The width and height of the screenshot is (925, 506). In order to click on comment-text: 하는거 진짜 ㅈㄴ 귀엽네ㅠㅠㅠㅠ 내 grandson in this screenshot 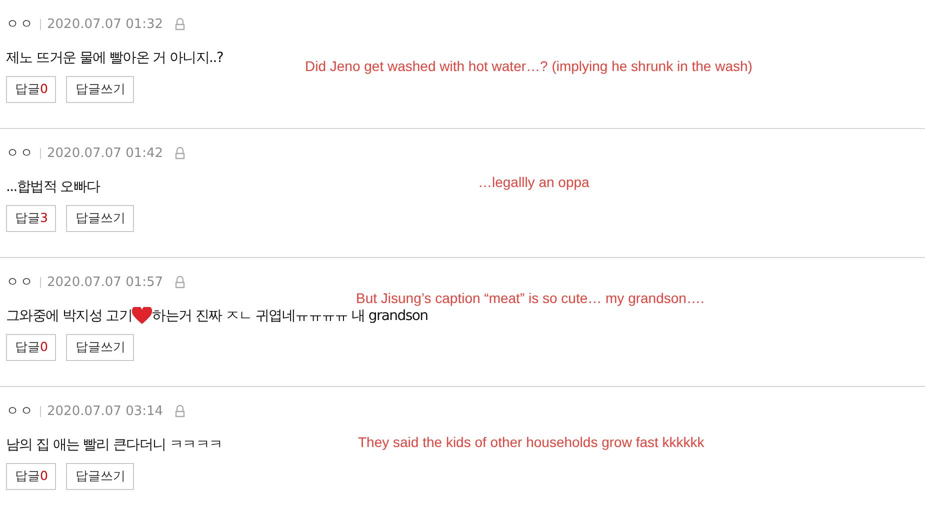, I will do `click(290, 316)`.